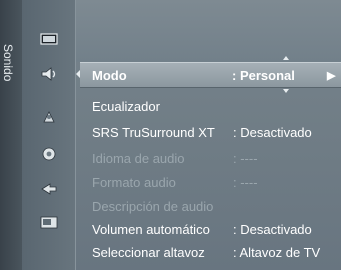 The height and width of the screenshot is (270, 341). I want to click on menu-item-label: Idioma de audio, so click(138, 158).